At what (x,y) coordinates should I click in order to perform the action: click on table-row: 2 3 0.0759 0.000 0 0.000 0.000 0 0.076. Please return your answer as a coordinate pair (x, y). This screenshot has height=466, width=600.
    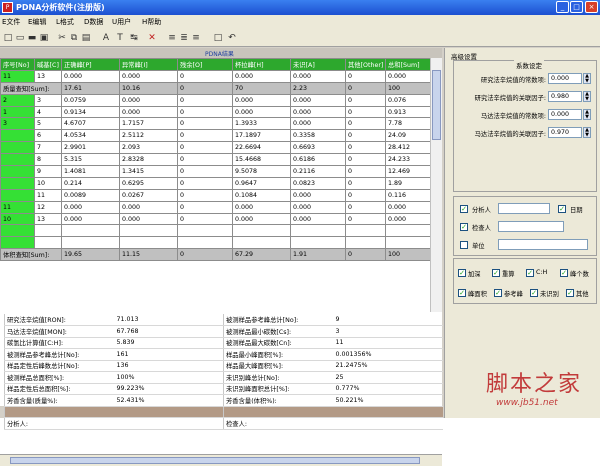
    Looking at the image, I should click on (215, 100).